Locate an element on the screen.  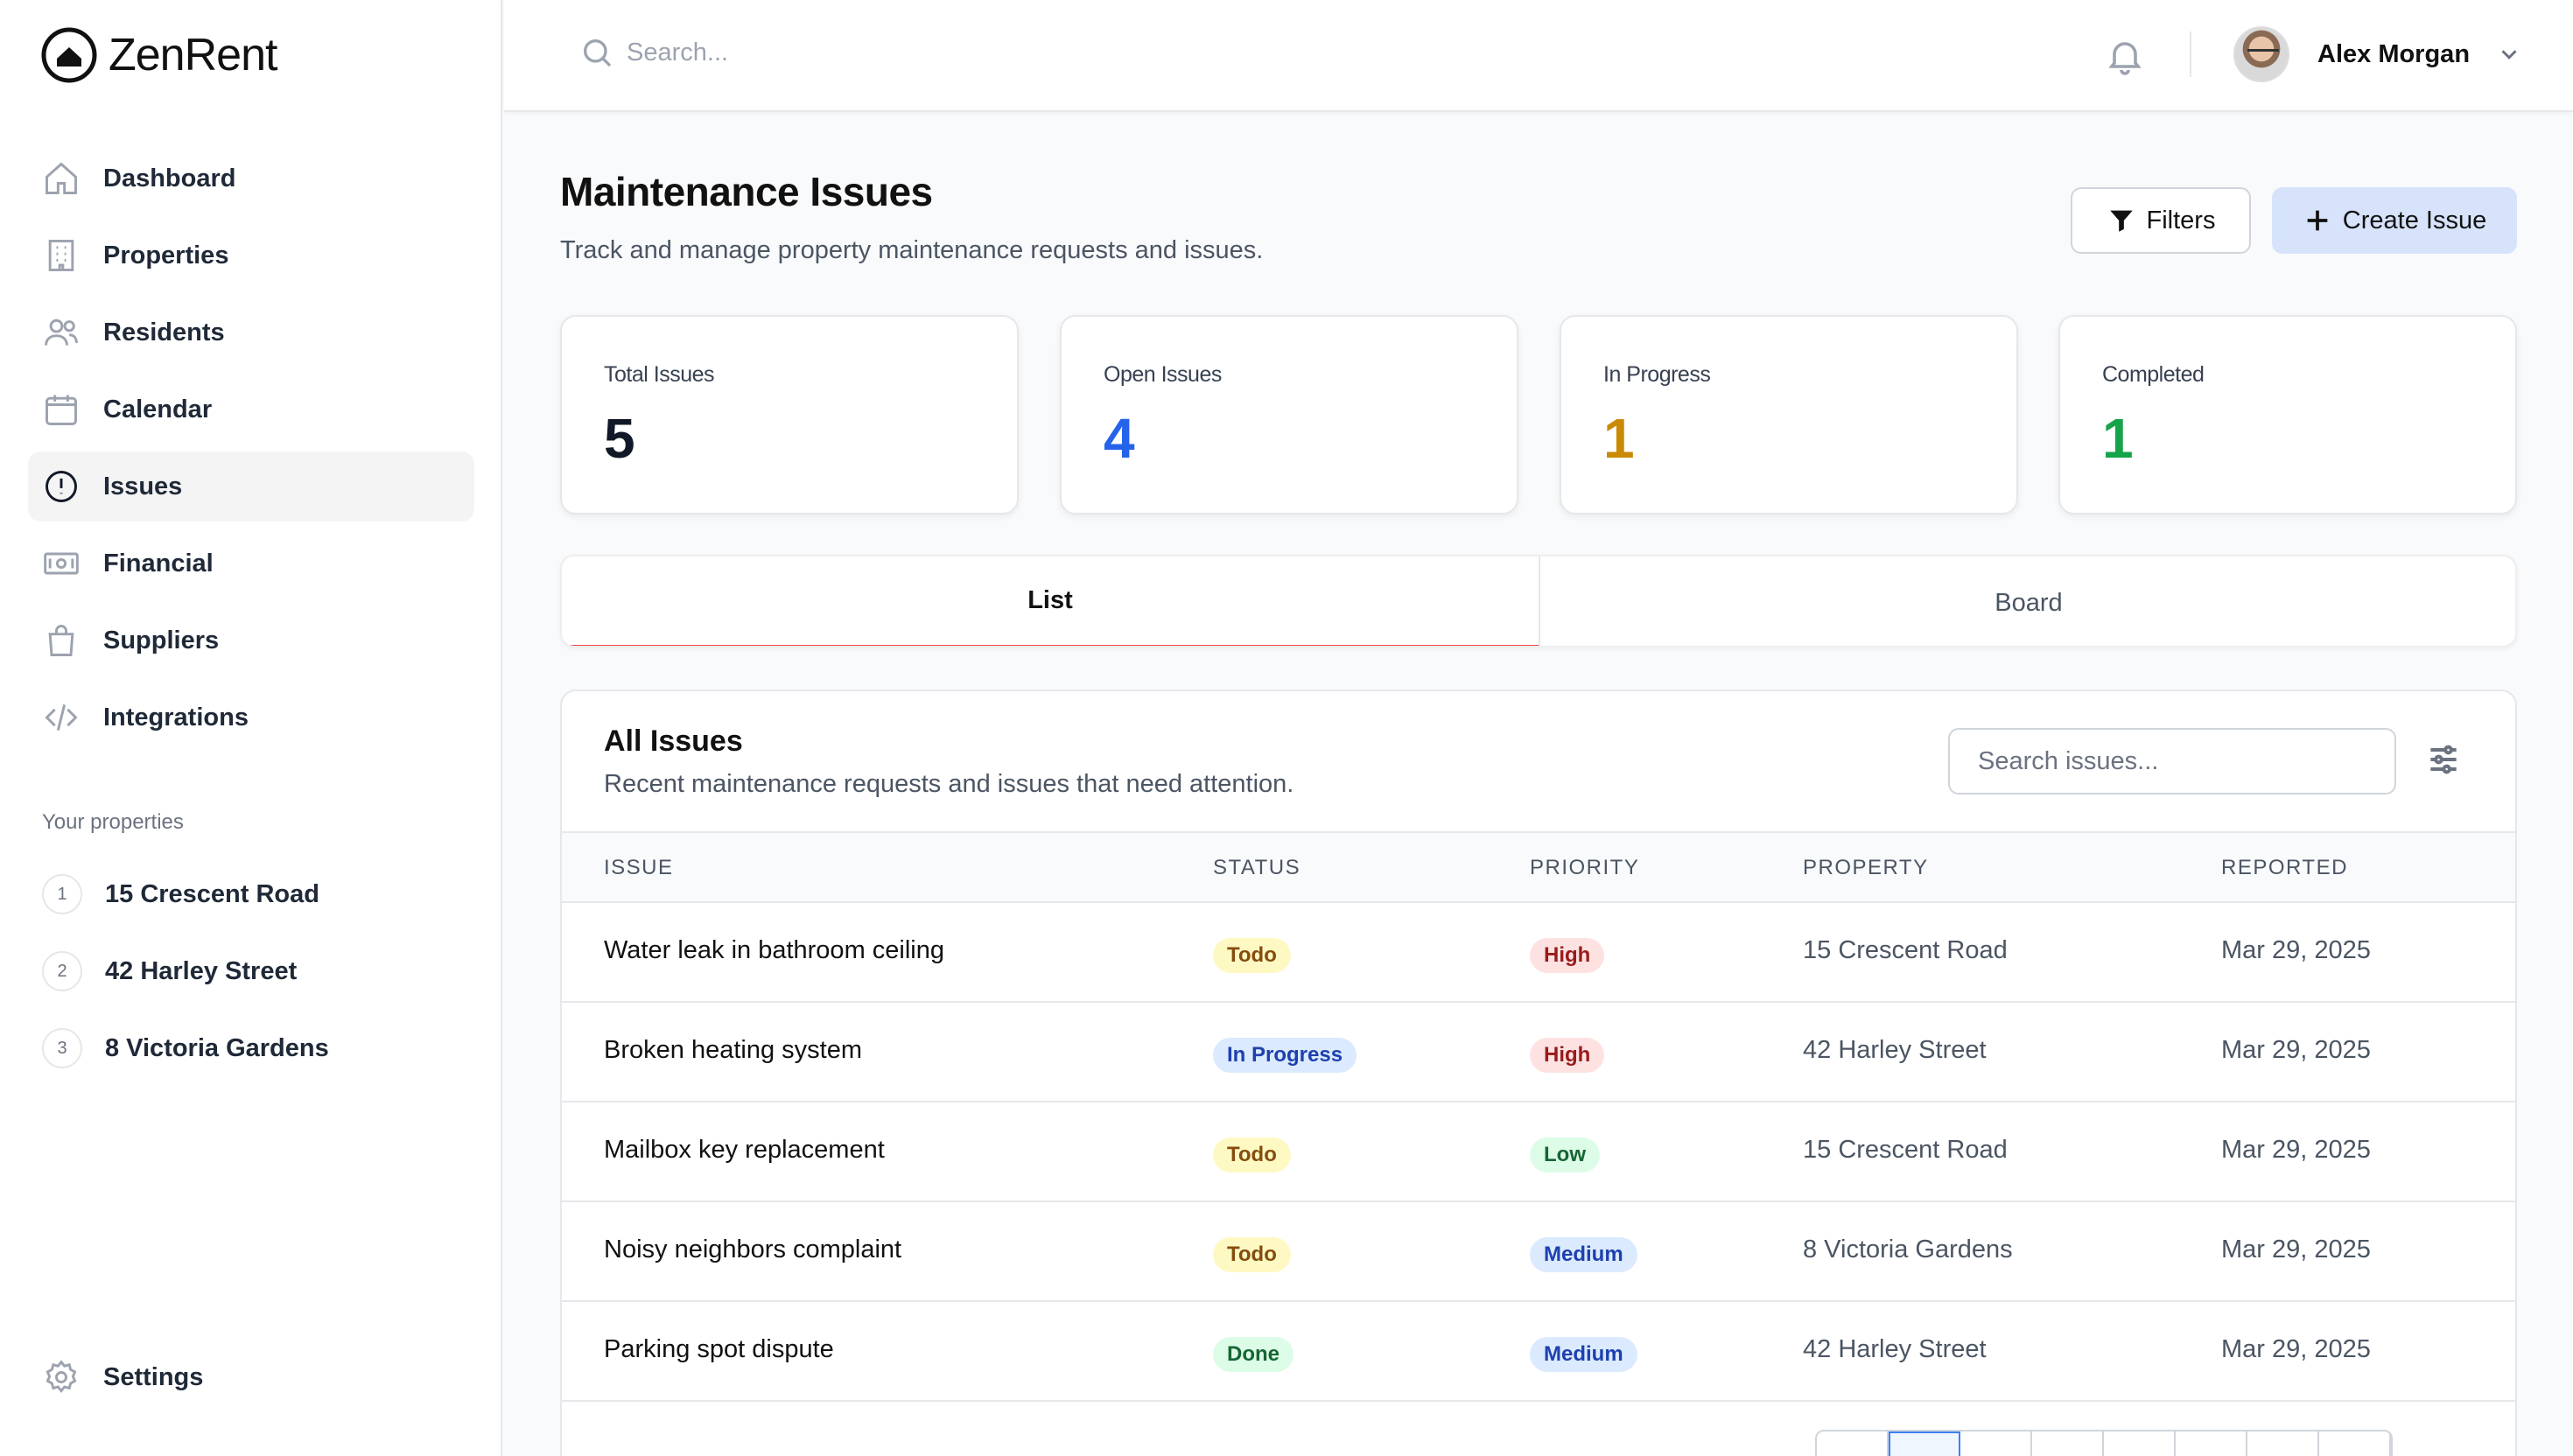
code-icon is located at coordinates (62, 717).